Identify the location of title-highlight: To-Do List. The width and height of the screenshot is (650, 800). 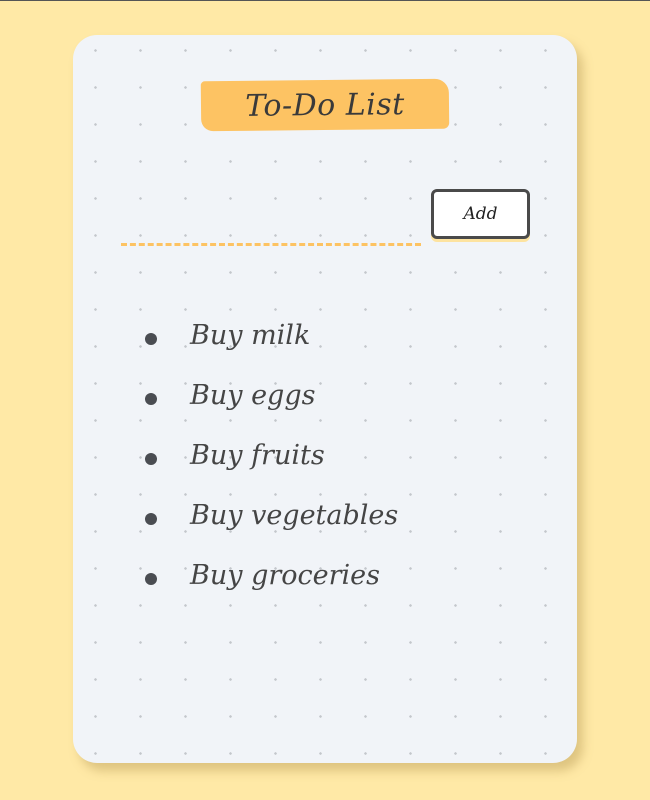
(325, 105).